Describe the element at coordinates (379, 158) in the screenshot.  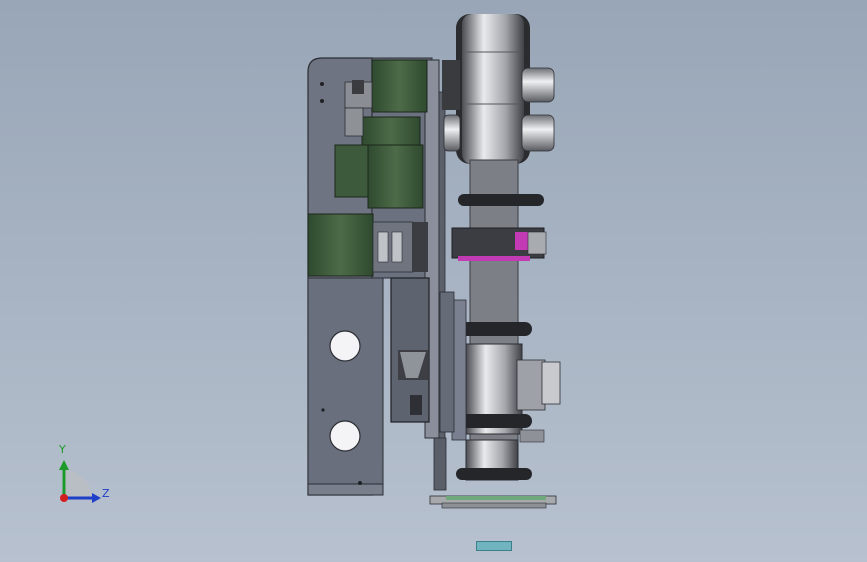
I see `motor-middle` at that location.